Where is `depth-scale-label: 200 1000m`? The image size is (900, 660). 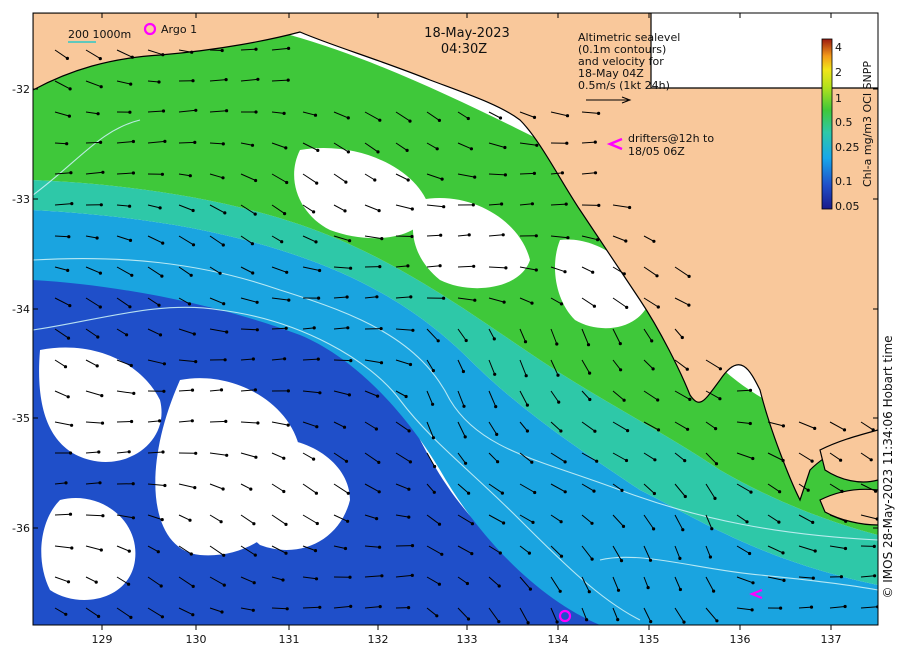 depth-scale-label: 200 1000m is located at coordinates (99, 34).